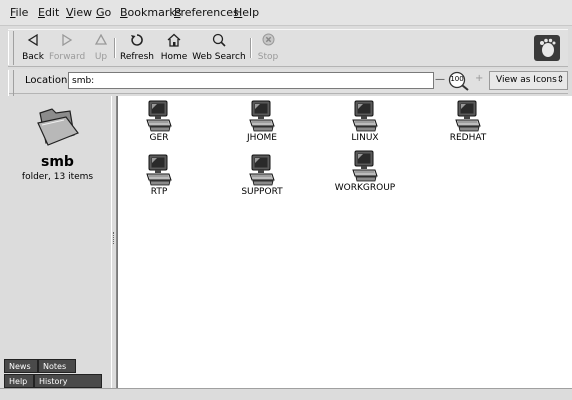 The height and width of the screenshot is (400, 572). What do you see at coordinates (11, 48) in the screenshot?
I see `toolbar-handle` at bounding box center [11, 48].